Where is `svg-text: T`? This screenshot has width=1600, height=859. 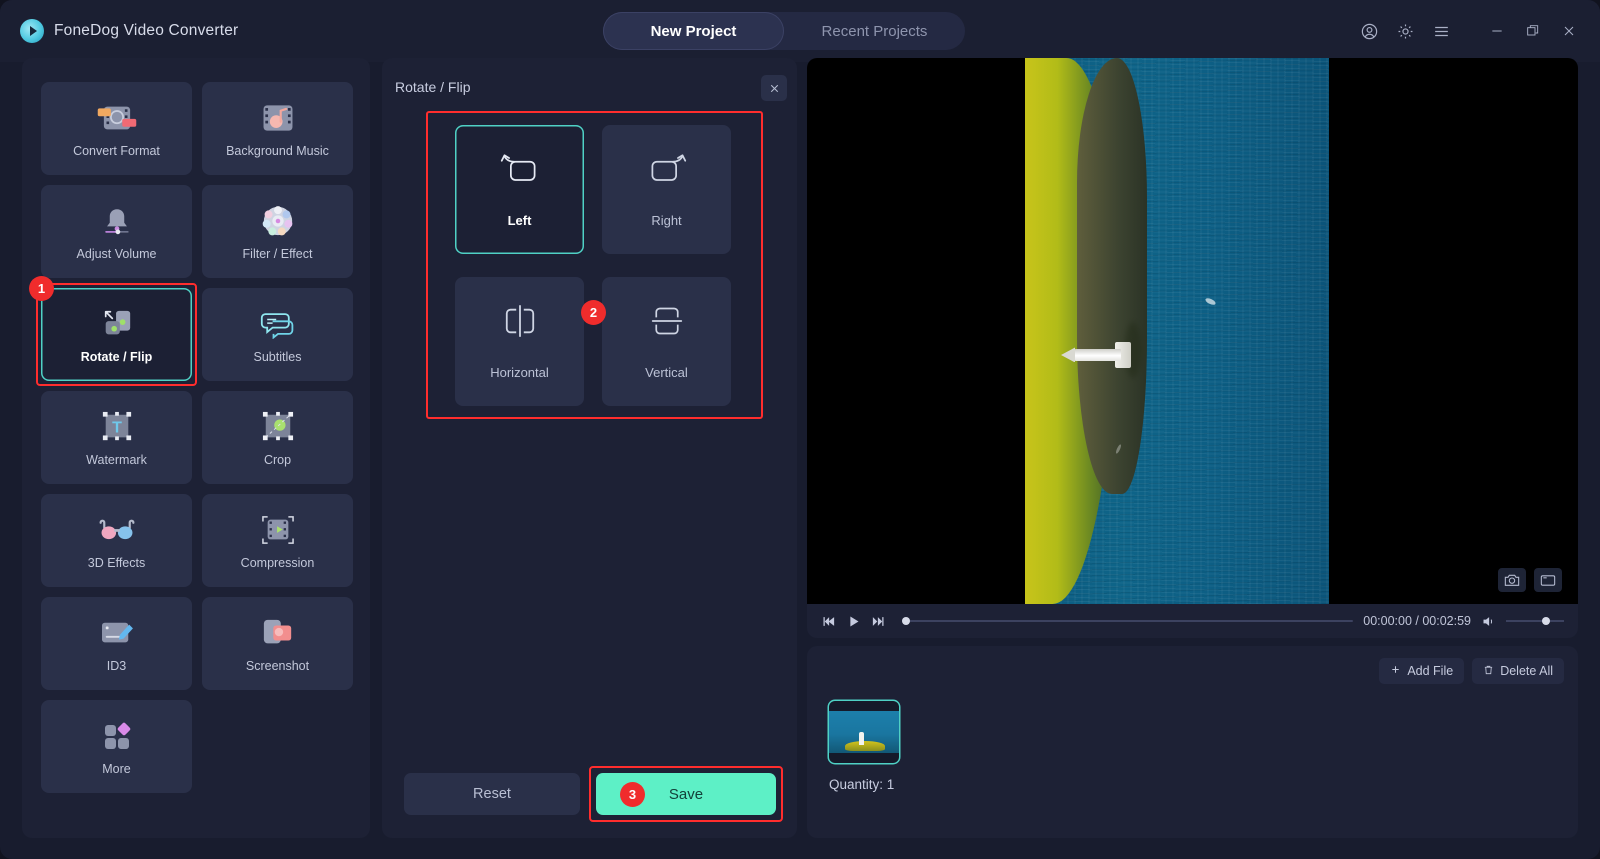 svg-text: T is located at coordinates (117, 427).